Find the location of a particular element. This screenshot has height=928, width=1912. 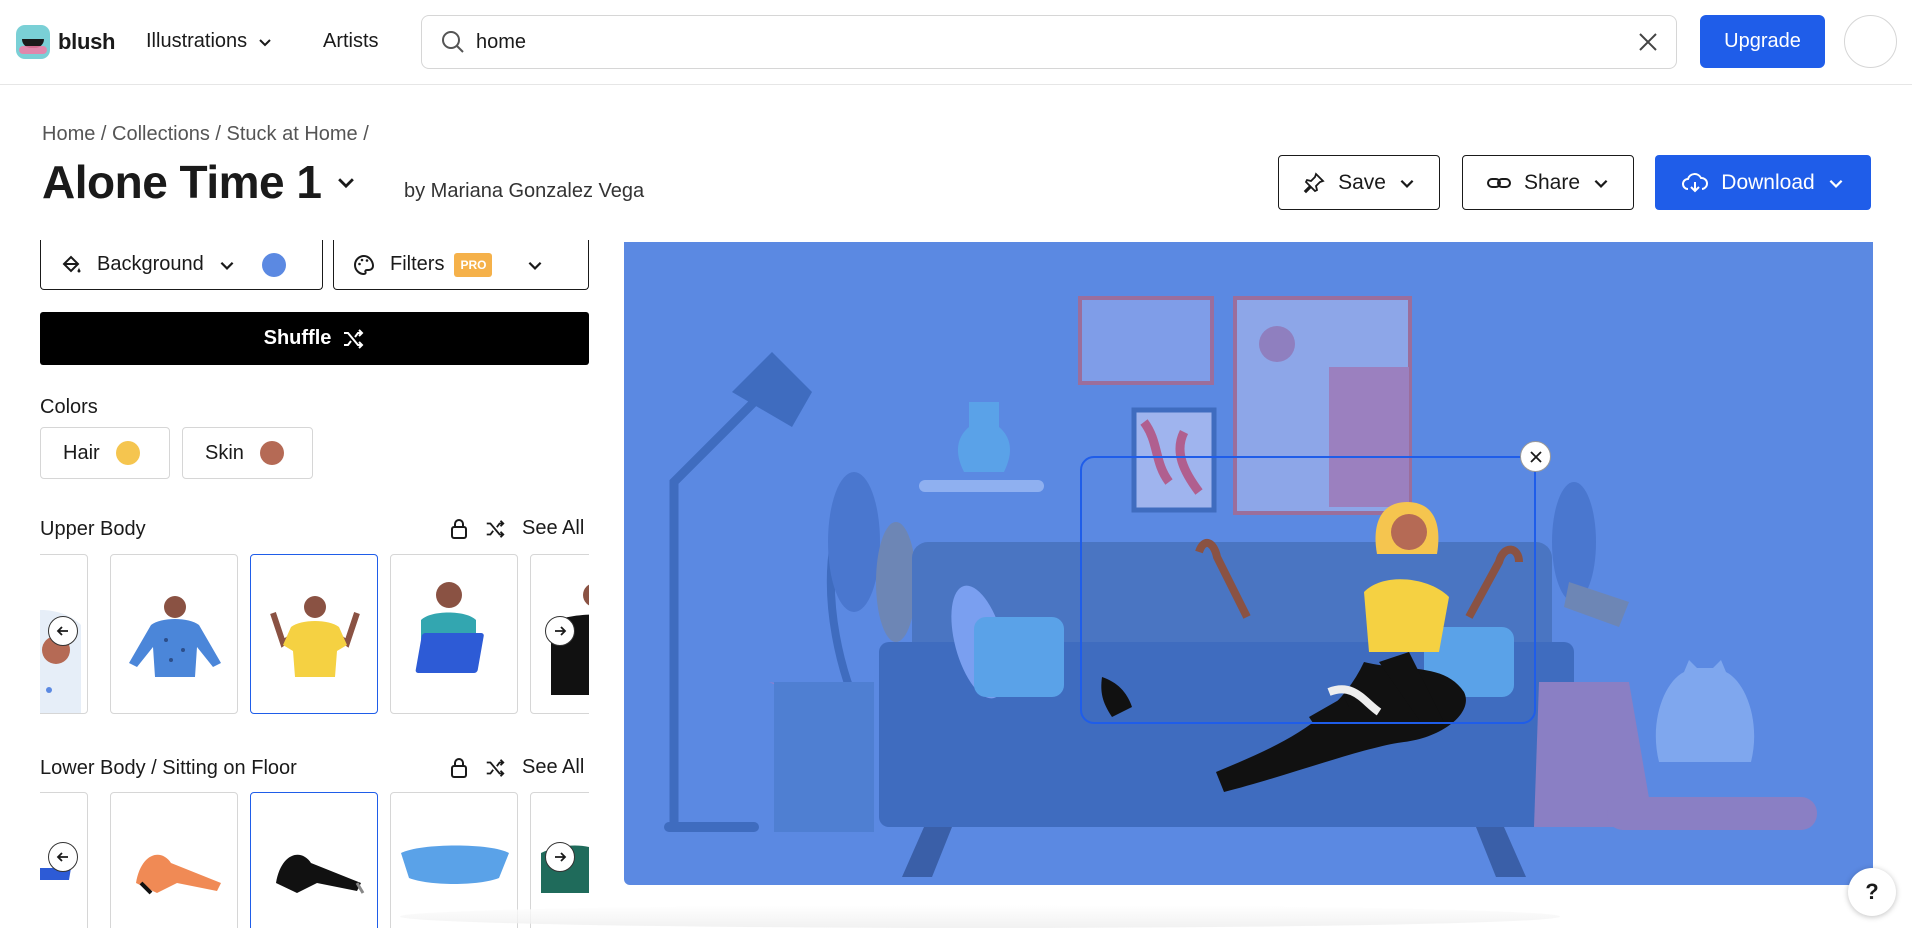

lower-body-carousel is located at coordinates (314, 860).